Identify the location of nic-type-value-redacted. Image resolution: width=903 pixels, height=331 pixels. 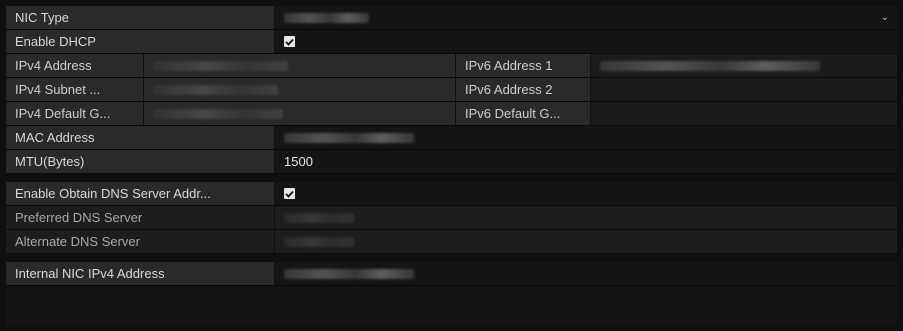
(326, 17).